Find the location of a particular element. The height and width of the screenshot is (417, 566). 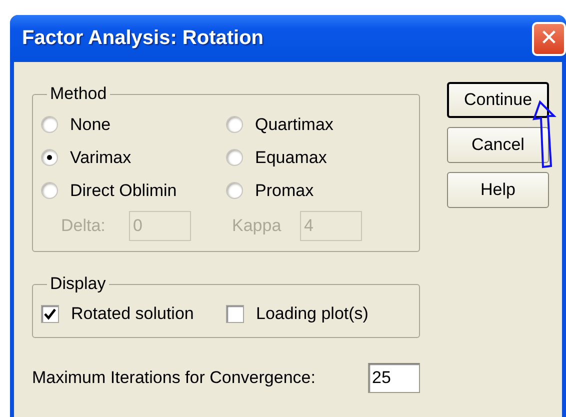

option-label: Loading plot(s) is located at coordinates (312, 314).